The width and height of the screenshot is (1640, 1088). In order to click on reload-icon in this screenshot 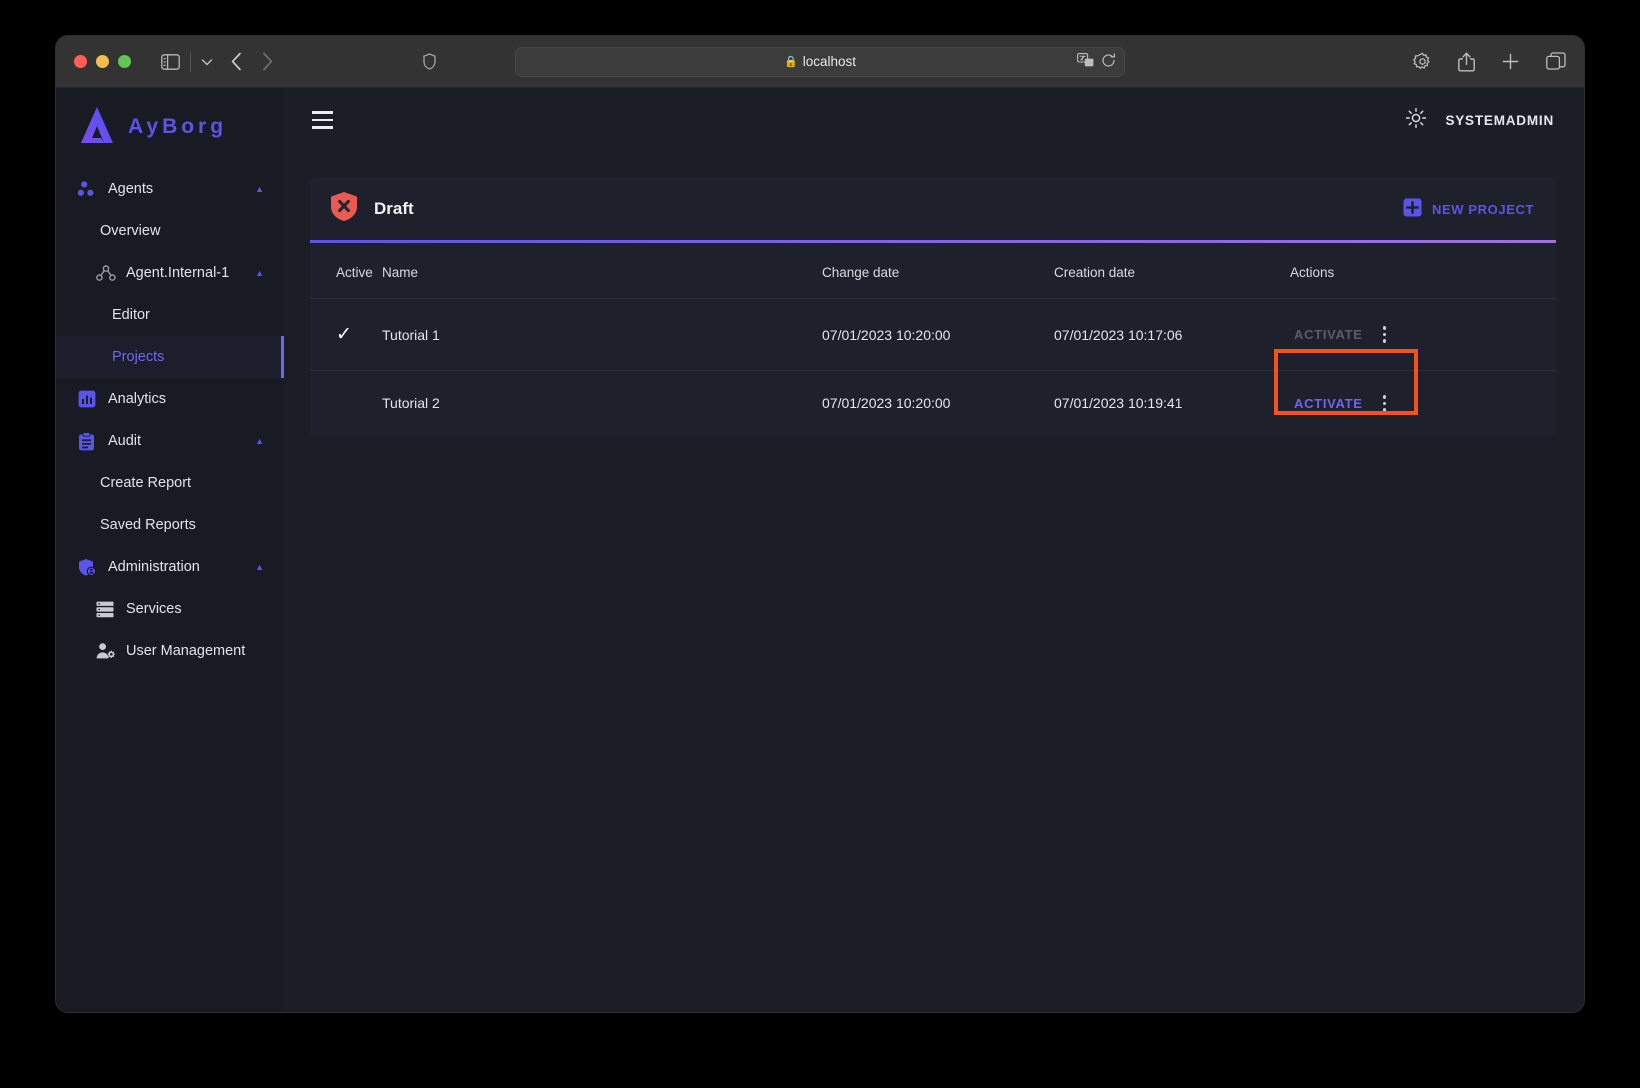, I will do `click(1108, 61)`.